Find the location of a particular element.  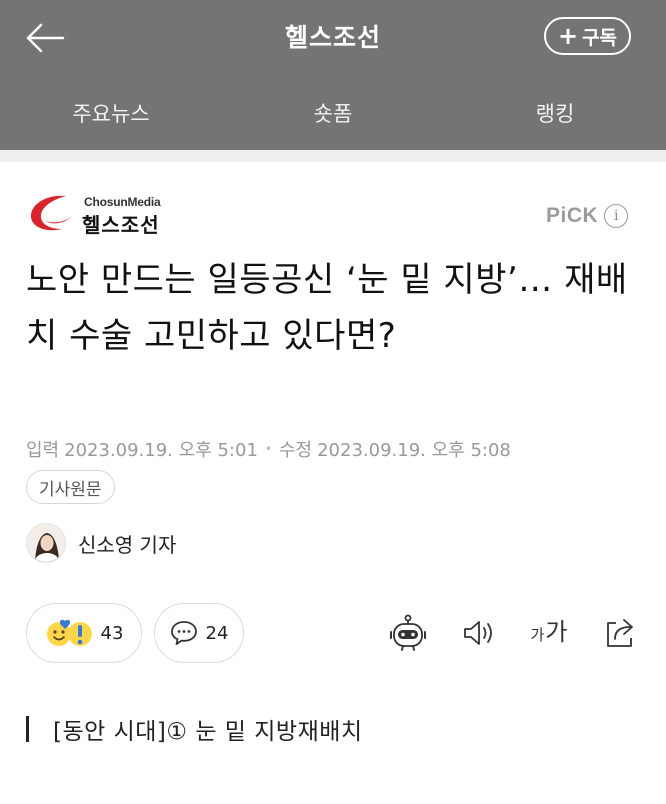

publisher-name-ko: 헬스조선 is located at coordinates (121, 225).